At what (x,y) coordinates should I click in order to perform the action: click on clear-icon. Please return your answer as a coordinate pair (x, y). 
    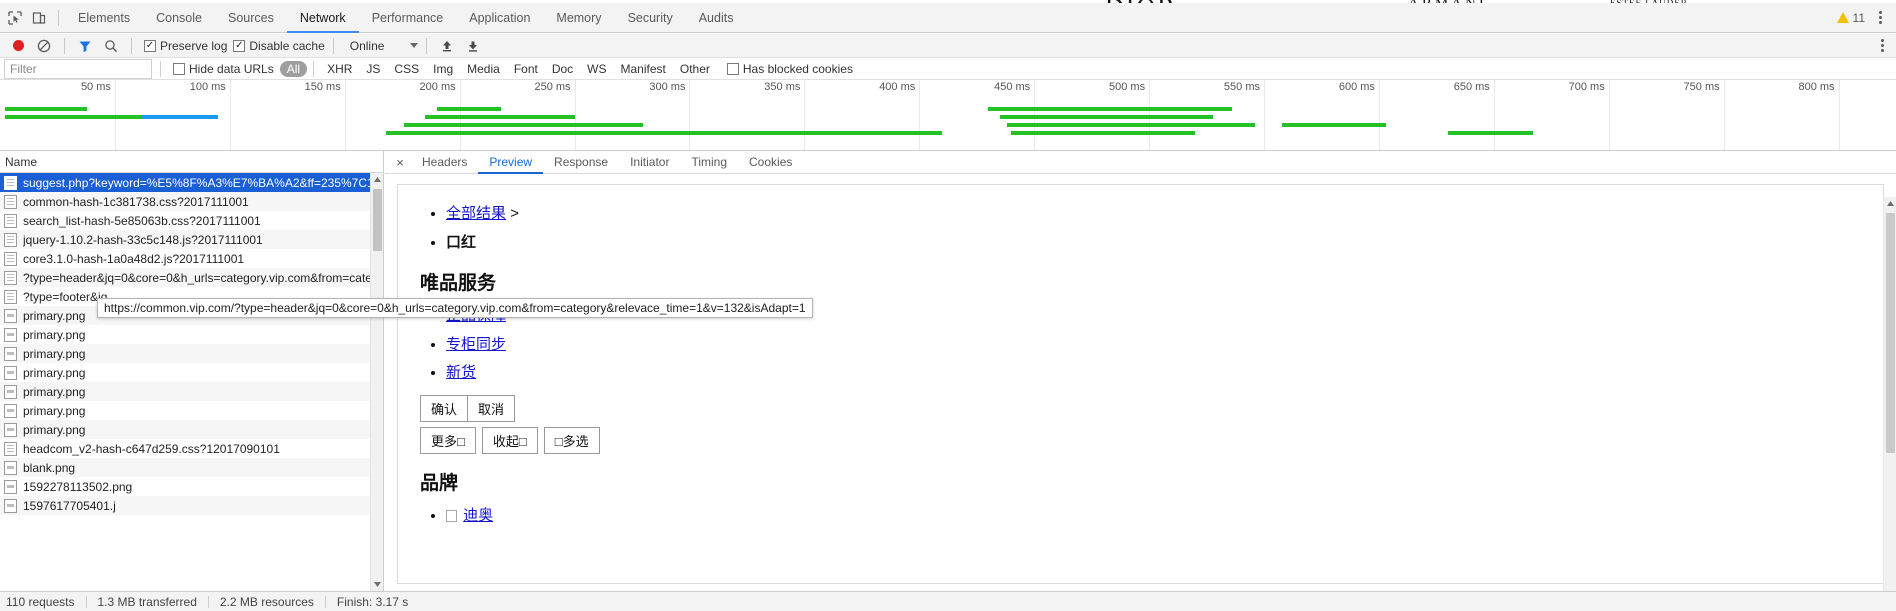
    Looking at the image, I should click on (44, 46).